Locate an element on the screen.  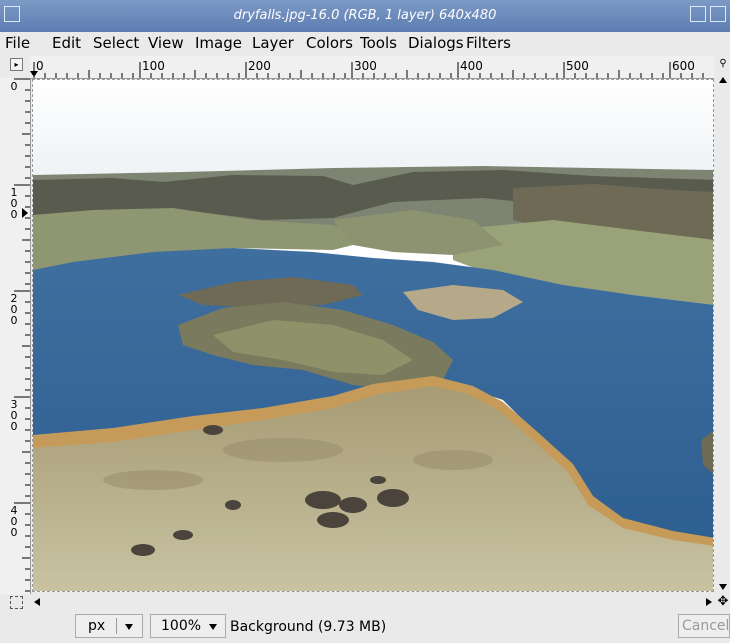
zoom-value: 100% is located at coordinates (181, 626).